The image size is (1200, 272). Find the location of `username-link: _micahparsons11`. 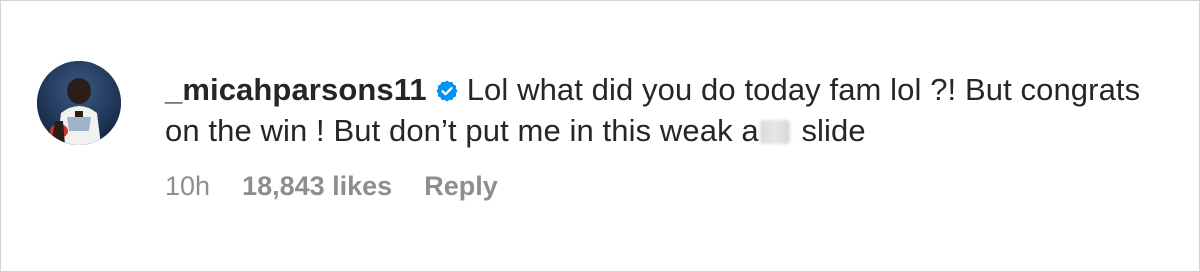

username-link: _micahparsons11 is located at coordinates (296, 89).